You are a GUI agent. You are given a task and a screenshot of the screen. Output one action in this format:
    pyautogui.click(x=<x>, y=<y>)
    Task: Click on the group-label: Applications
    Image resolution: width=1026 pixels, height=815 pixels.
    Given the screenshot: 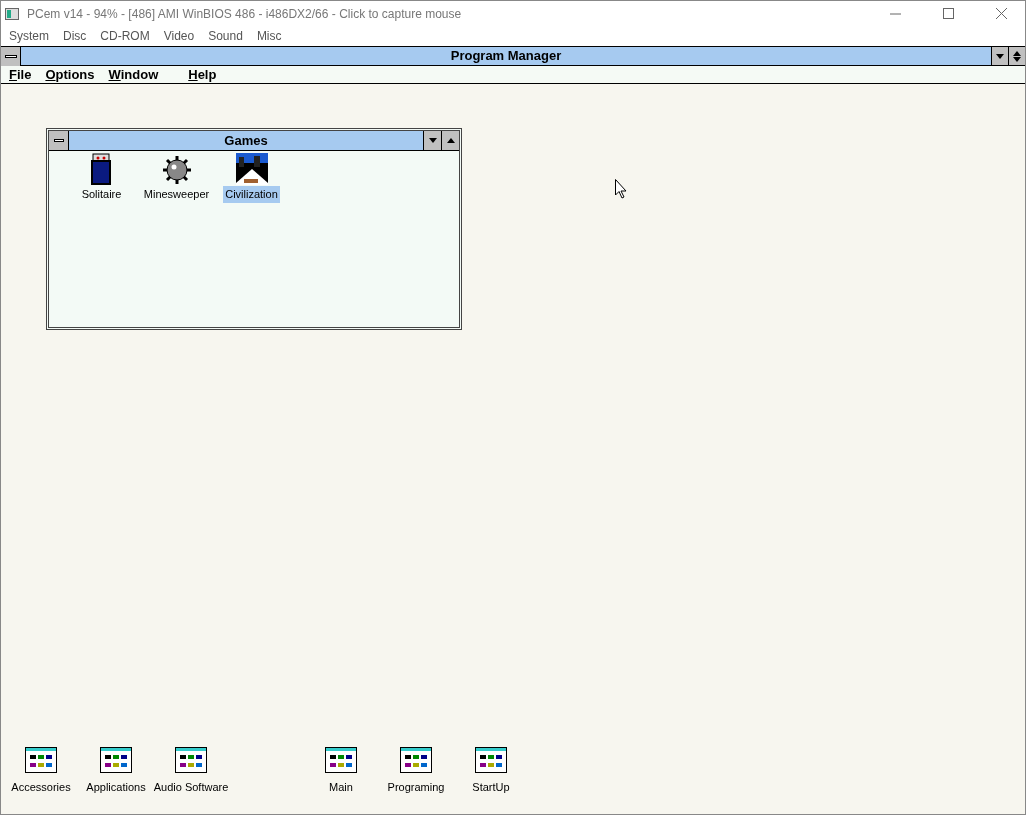 What is the action you would take?
    pyautogui.click(x=116, y=787)
    